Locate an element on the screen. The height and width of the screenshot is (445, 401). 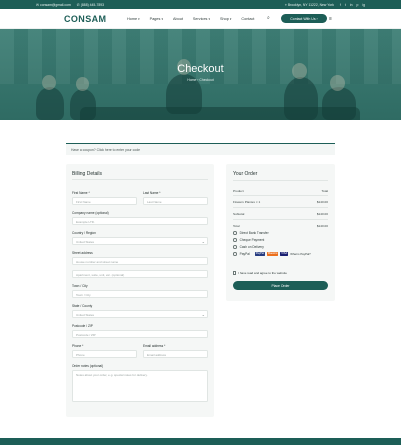
mail-icon: ✉ is located at coordinates (38, 4).